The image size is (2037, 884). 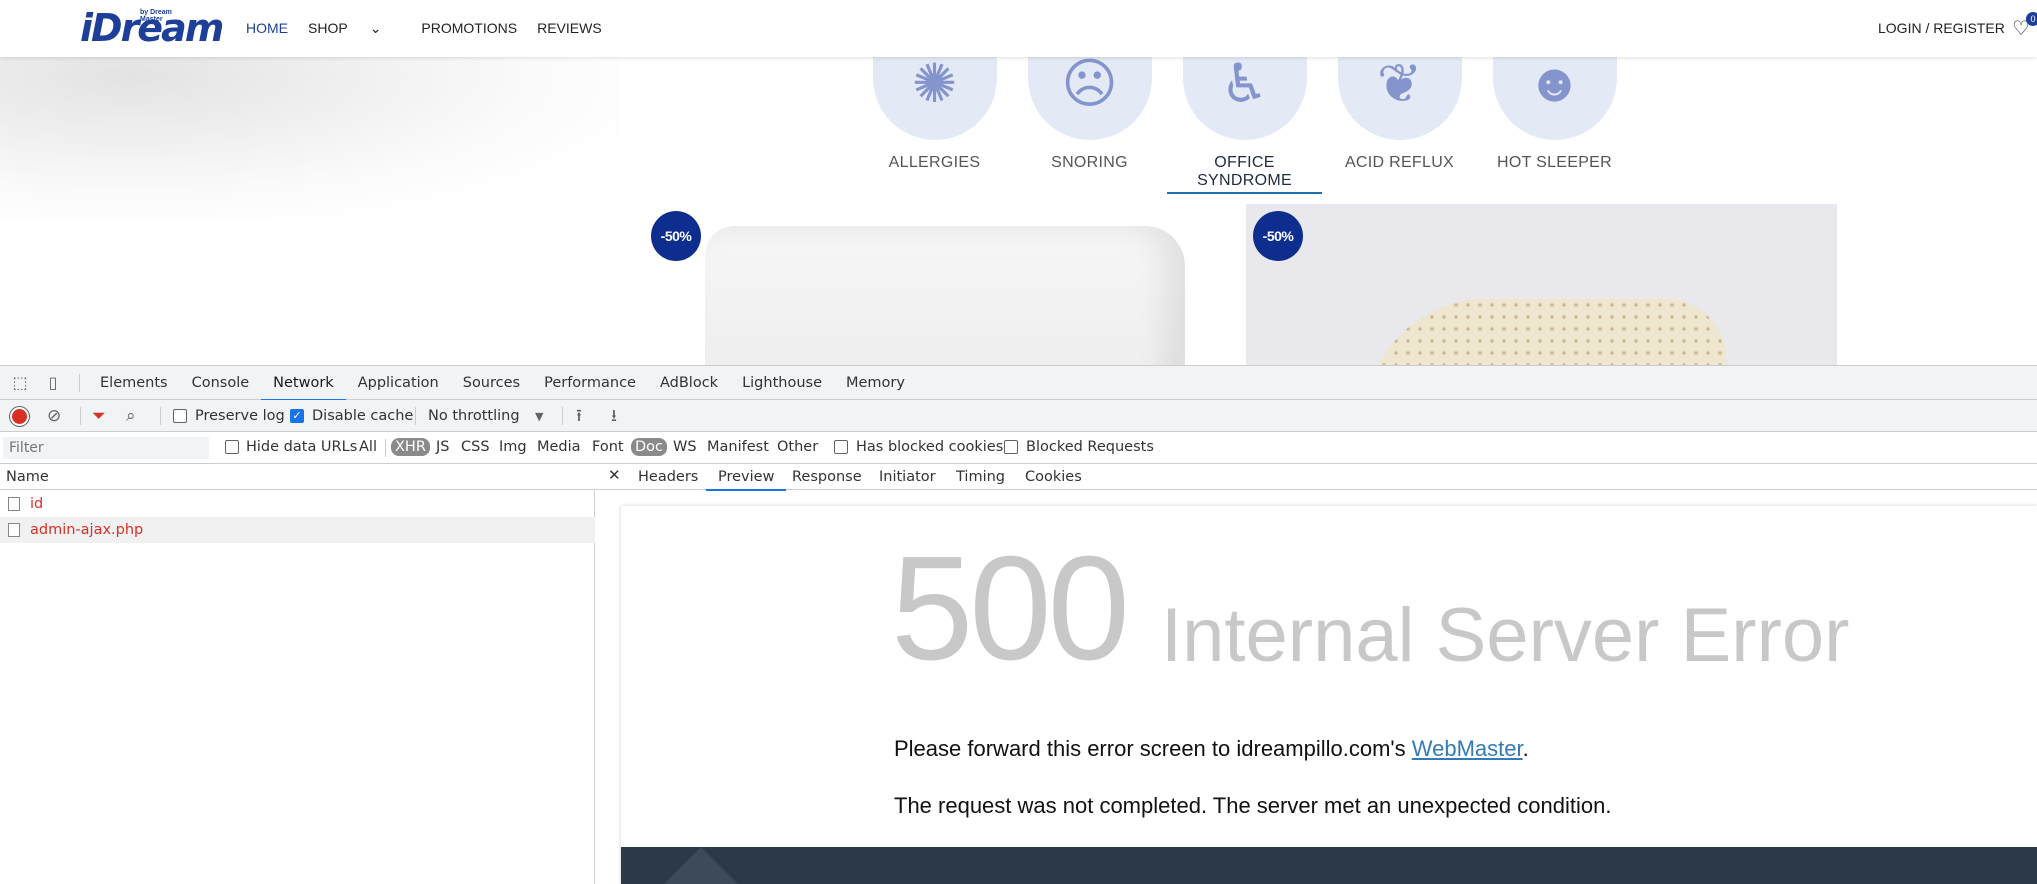 What do you see at coordinates (297, 530) in the screenshot?
I see `table-row: admin-ajax.php` at bounding box center [297, 530].